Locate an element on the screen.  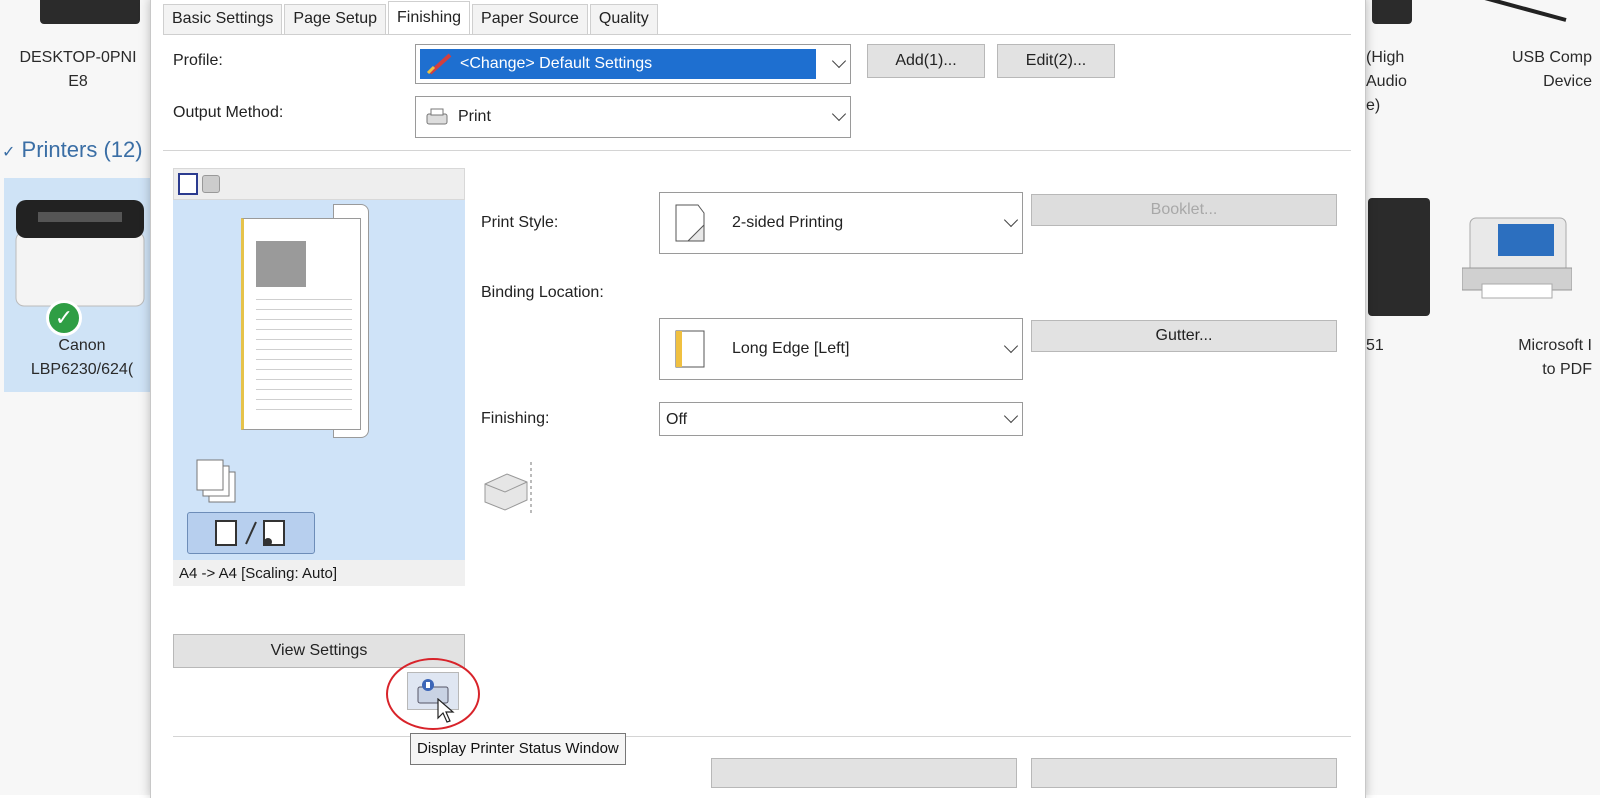
preview-status-text: A4 -> A4 [Scaling: Auto] is located at coordinates (319, 573).